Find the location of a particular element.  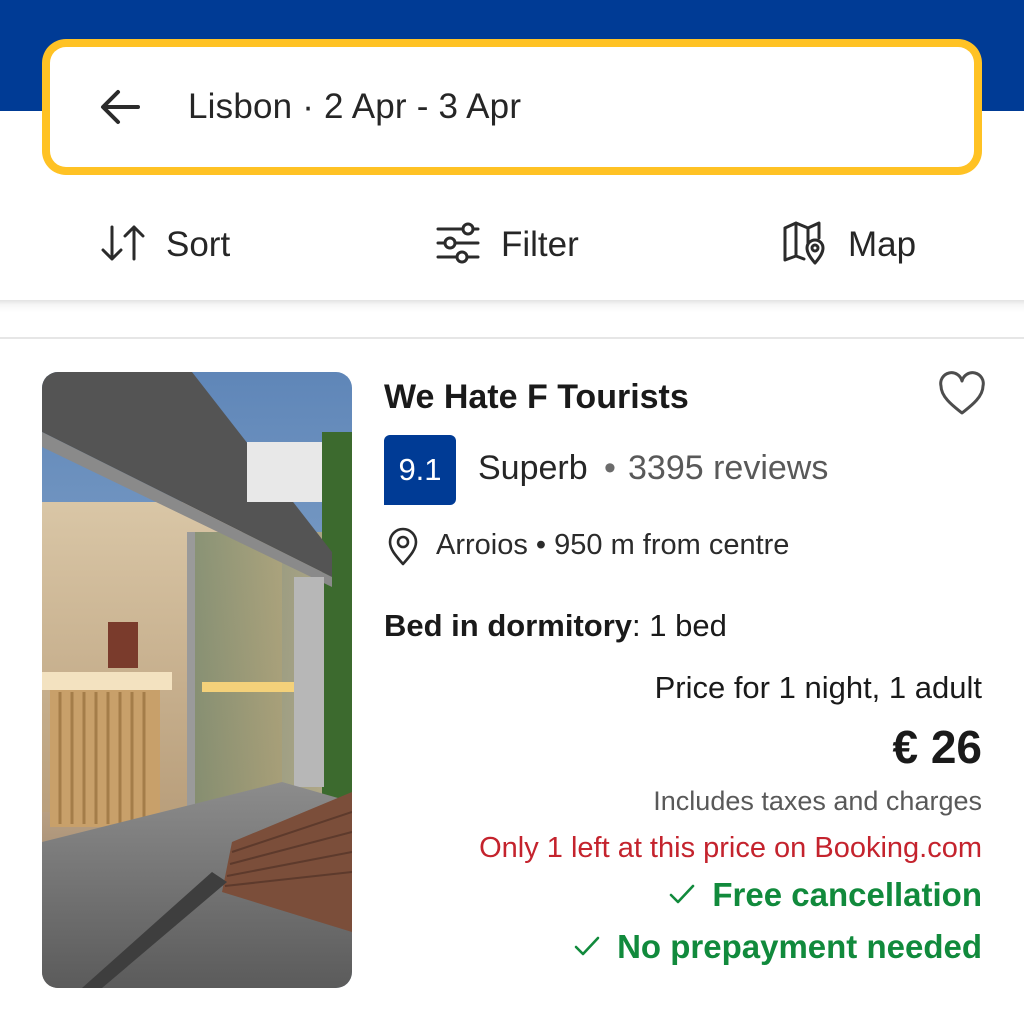

map-label: Map is located at coordinates (882, 244).